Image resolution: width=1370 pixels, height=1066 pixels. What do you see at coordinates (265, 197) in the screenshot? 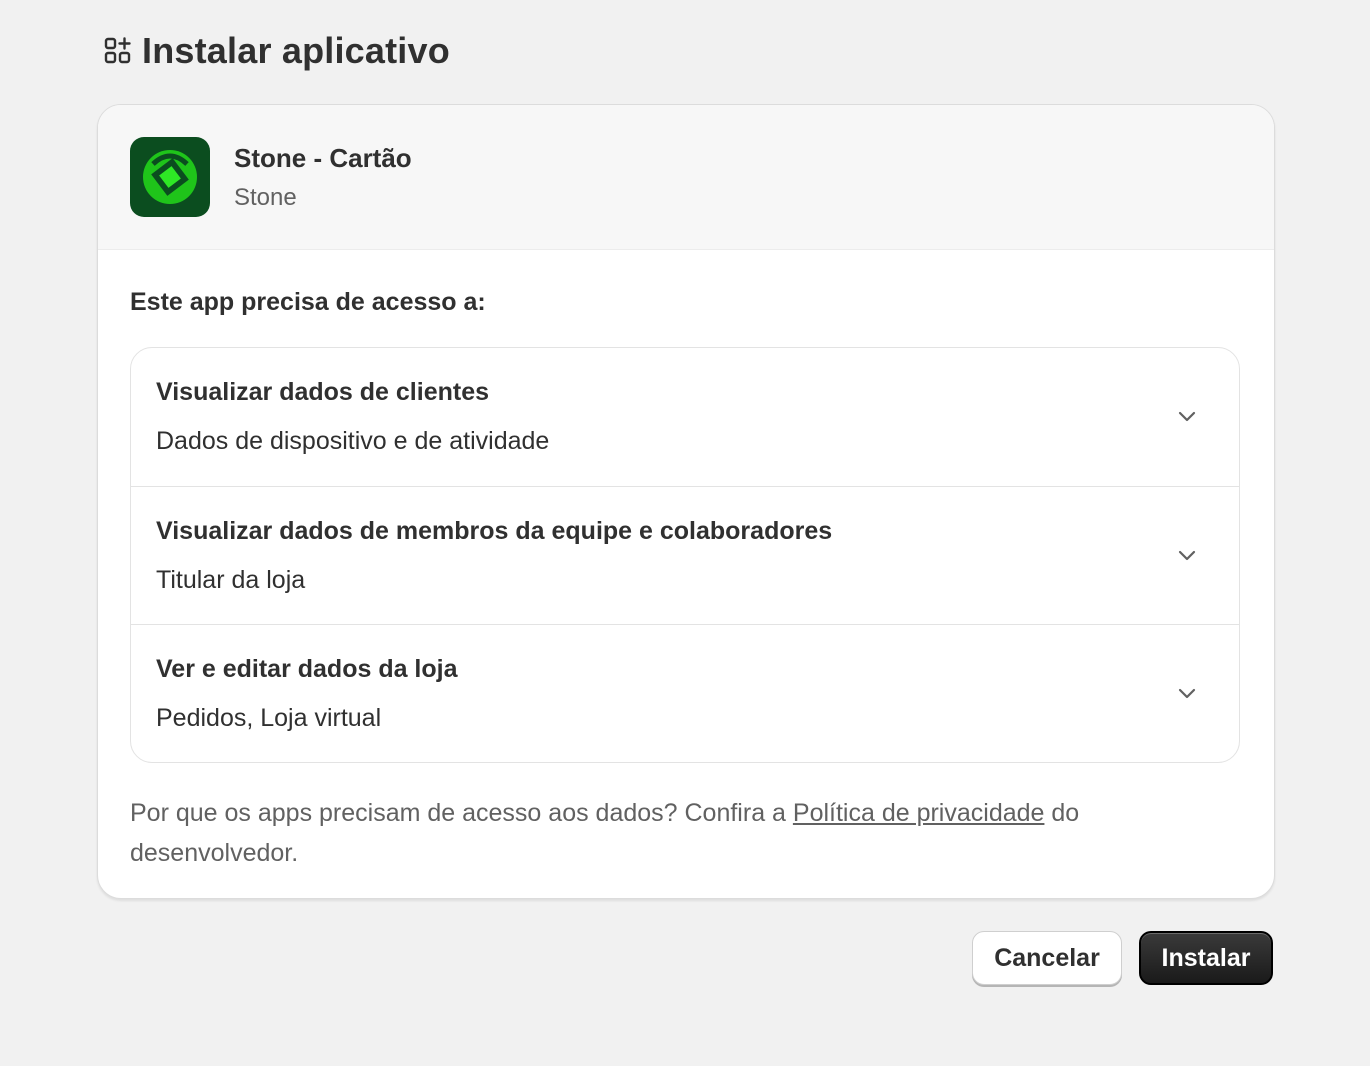
I see `app-developer: Stone` at bounding box center [265, 197].